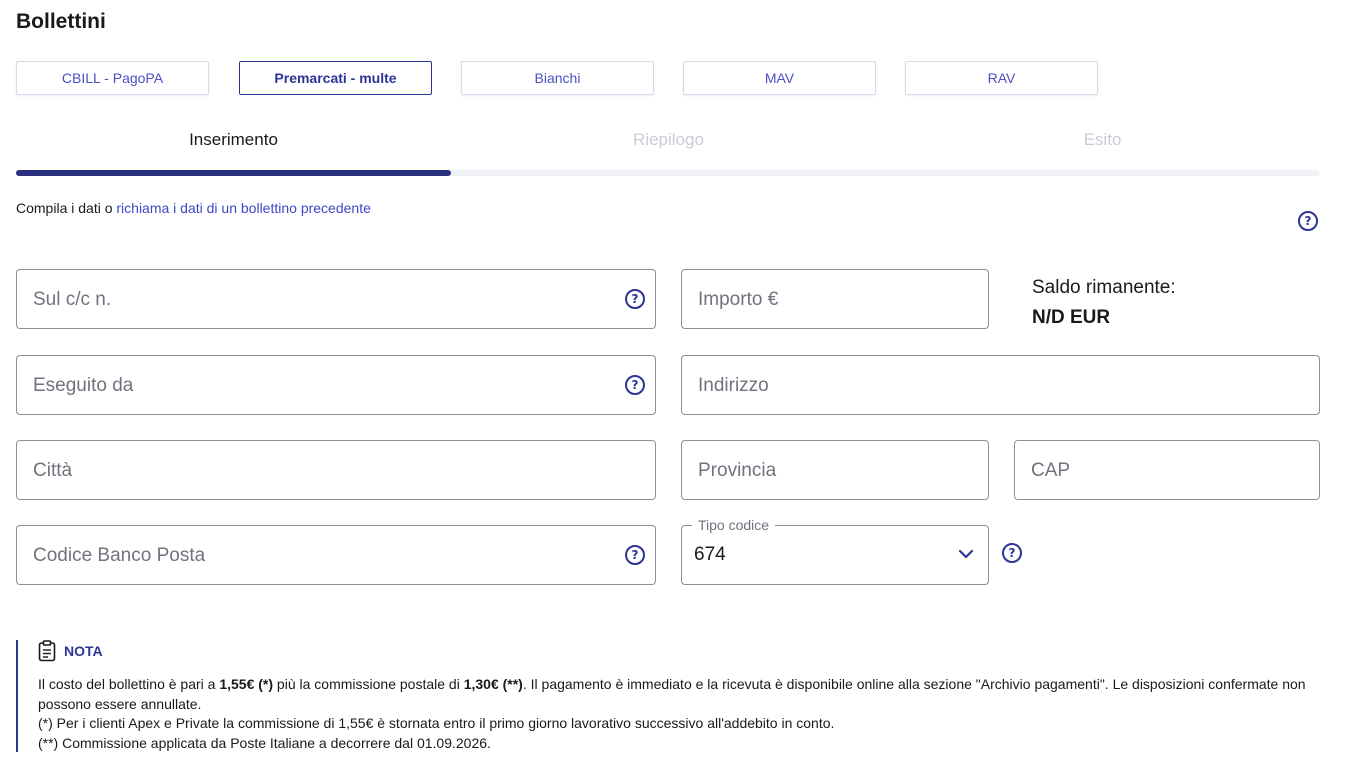 This screenshot has width=1348, height=772. I want to click on cap-placeholder: CAP, so click(1051, 470).